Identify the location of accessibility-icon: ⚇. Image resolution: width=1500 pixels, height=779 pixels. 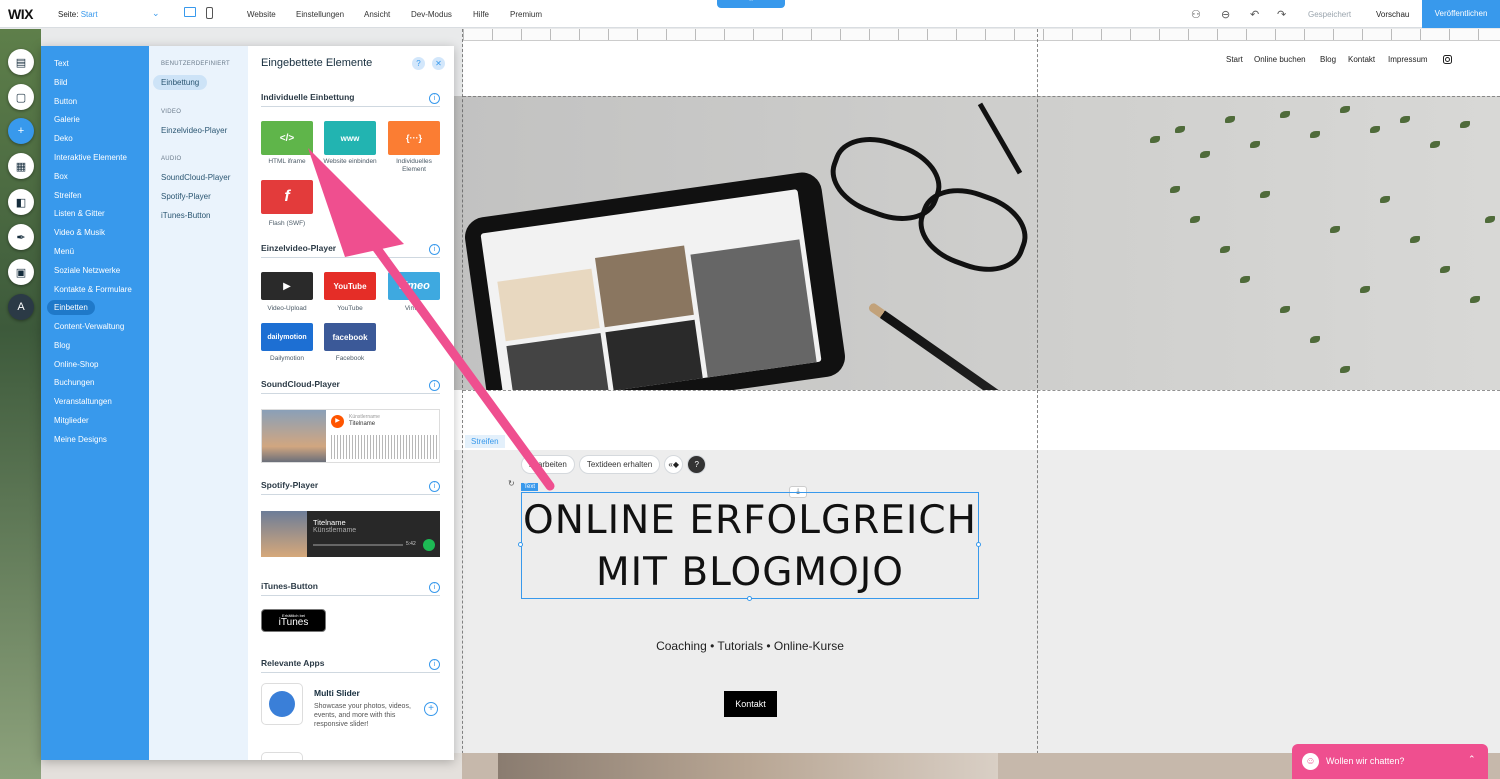
(1196, 14).